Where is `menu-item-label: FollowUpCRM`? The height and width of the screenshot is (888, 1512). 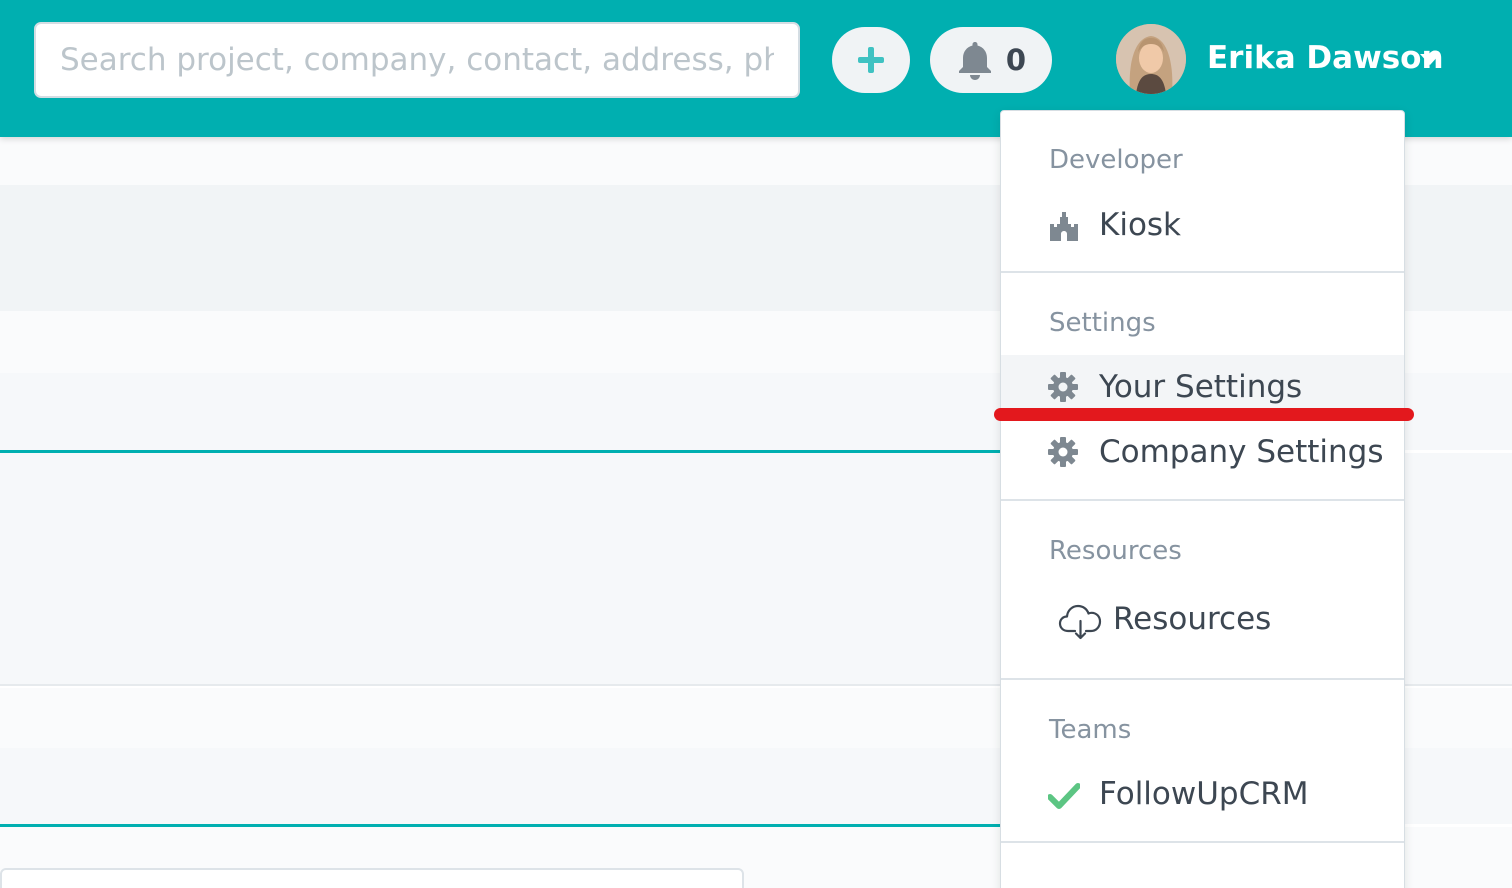 menu-item-label: FollowUpCRM is located at coordinates (1204, 794).